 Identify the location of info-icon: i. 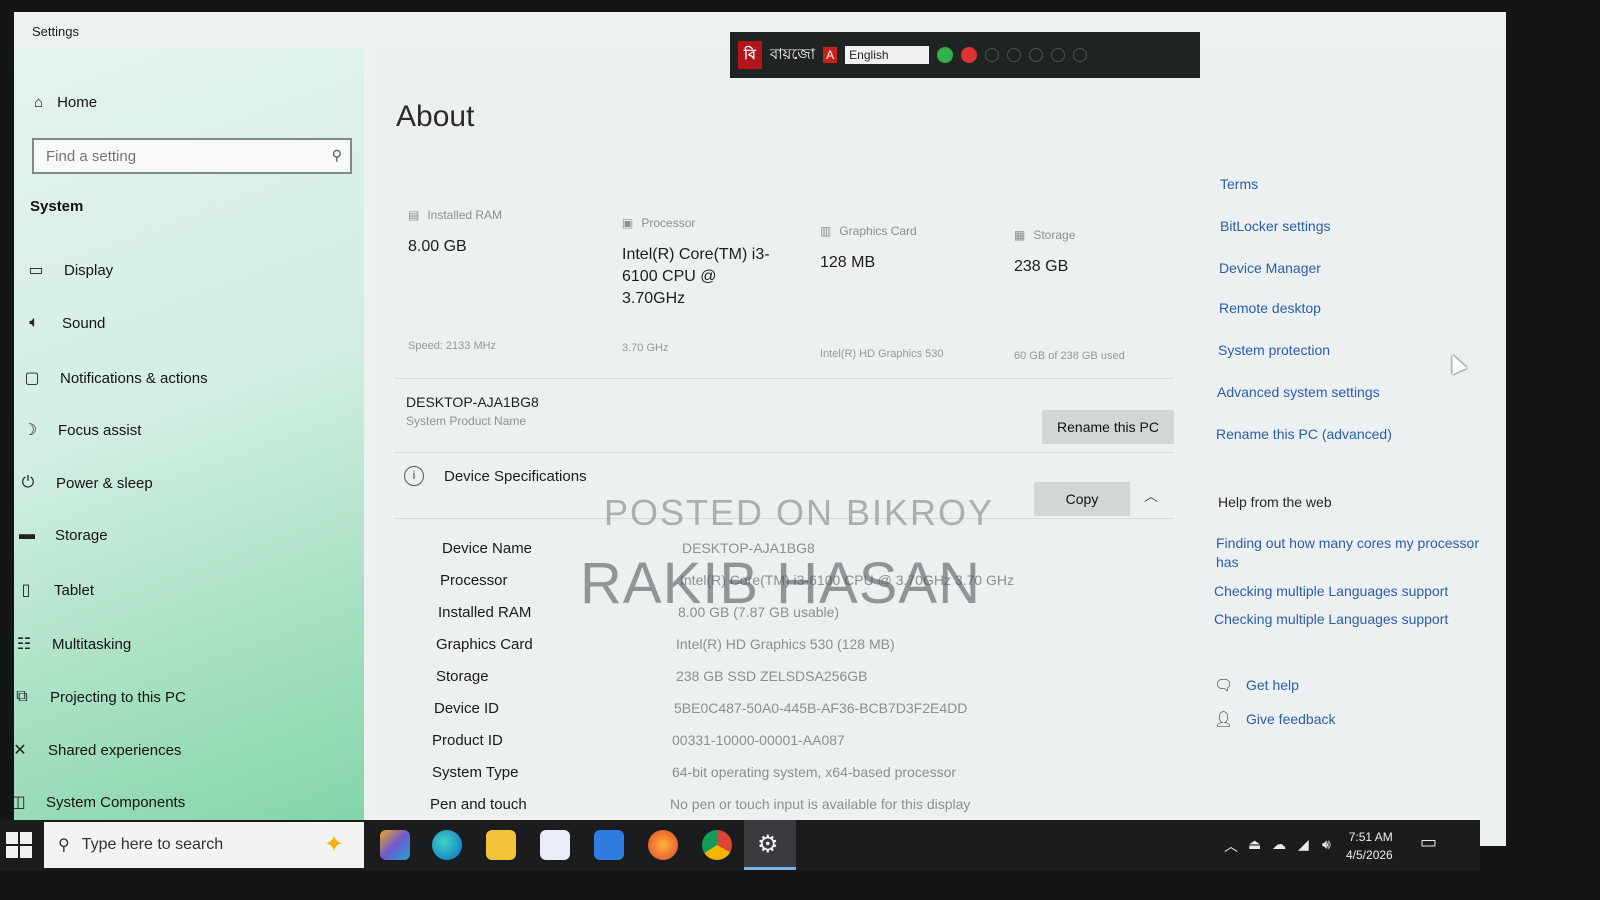
(414, 476).